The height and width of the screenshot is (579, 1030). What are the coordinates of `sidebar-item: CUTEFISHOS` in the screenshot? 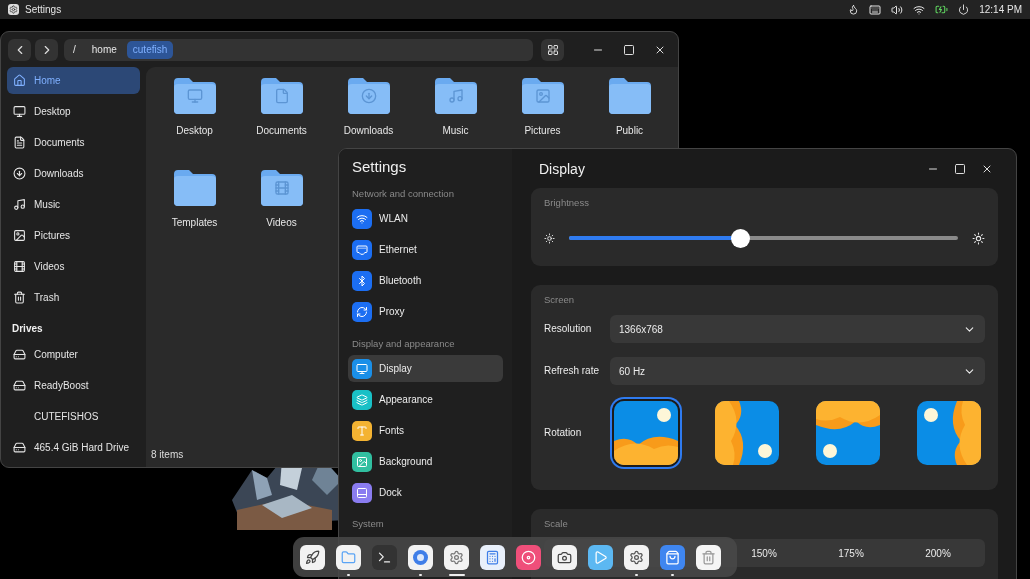 It's located at (73, 416).